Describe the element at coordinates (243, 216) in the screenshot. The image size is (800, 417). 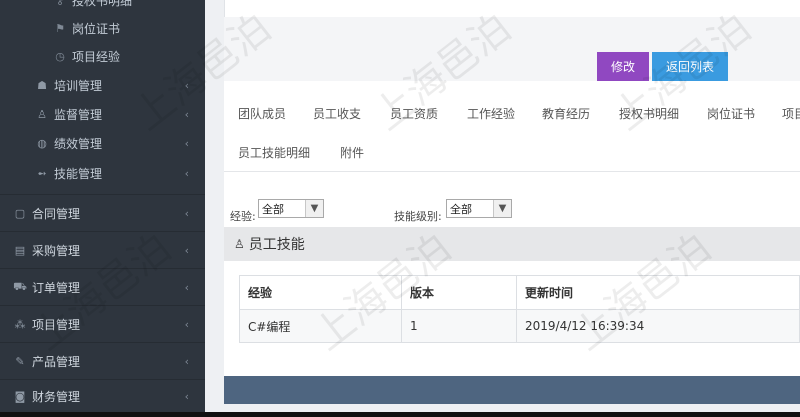
I see `experience-filter-label: 经验:` at that location.